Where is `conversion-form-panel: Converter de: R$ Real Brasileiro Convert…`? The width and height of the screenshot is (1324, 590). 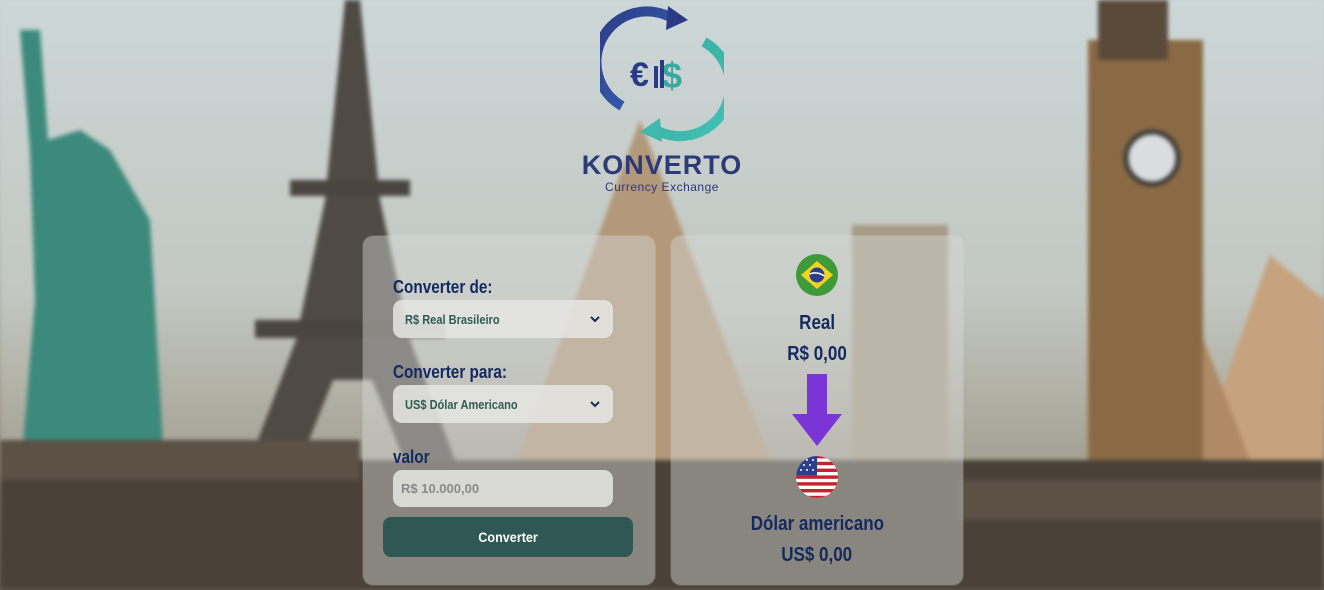
conversion-form-panel: Converter de: R$ Real Brasileiro Convert… is located at coordinates (509, 410).